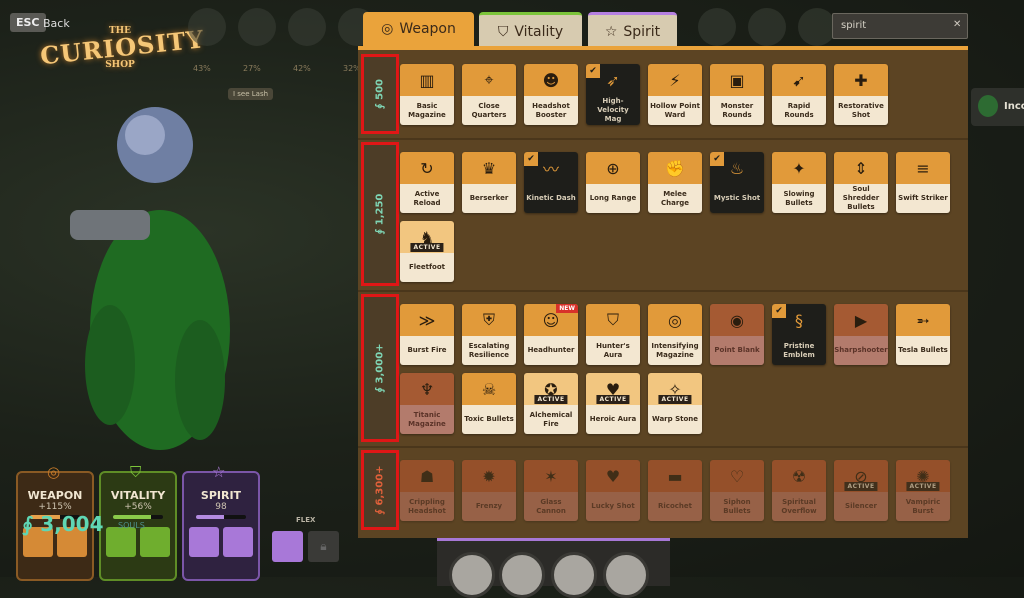 The image size is (1024, 598). What do you see at coordinates (613, 198) in the screenshot?
I see `item-name: Long Range` at bounding box center [613, 198].